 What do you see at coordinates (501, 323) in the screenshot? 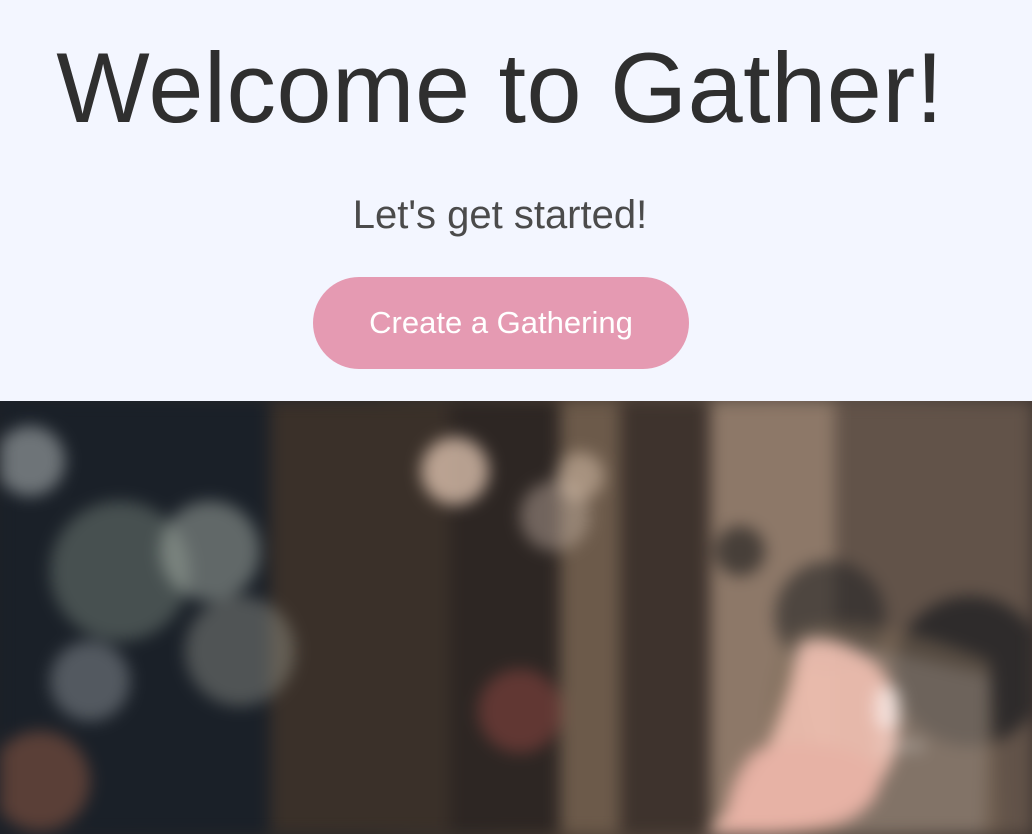
I see `create-gathering-button: Create a Gathering` at bounding box center [501, 323].